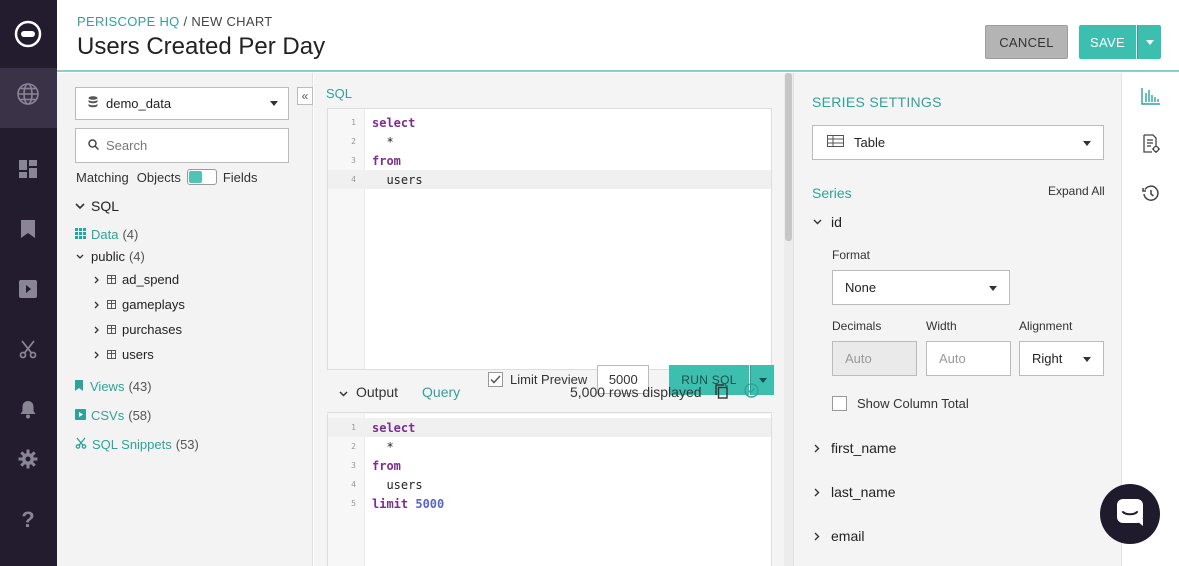 This screenshot has width=1179, height=566. I want to click on bar-chart-icon, so click(1151, 96).